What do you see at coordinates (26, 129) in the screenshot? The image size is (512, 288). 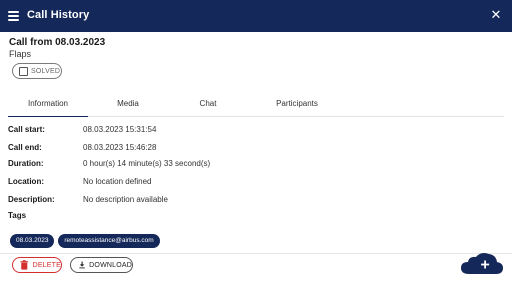 I see `call-start-label: Call start:` at bounding box center [26, 129].